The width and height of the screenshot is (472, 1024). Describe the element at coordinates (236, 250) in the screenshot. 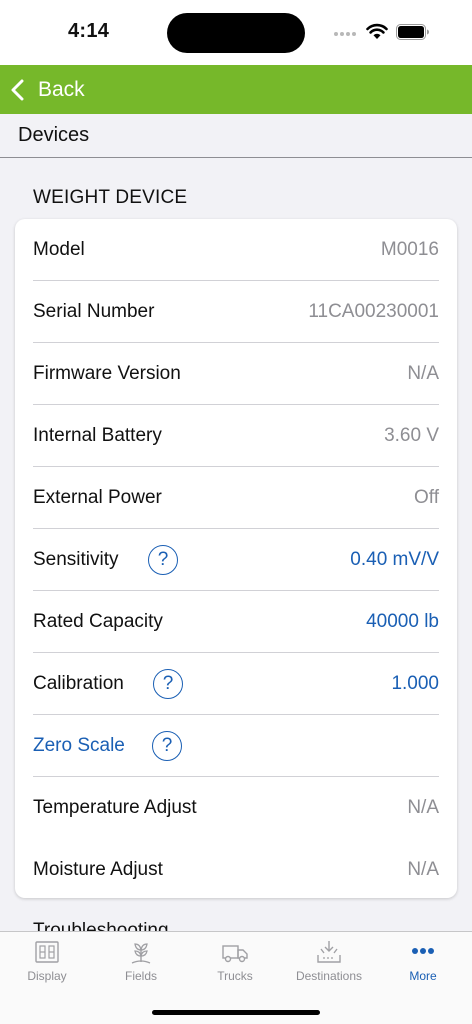

I see `row-model: Model M0016` at that location.